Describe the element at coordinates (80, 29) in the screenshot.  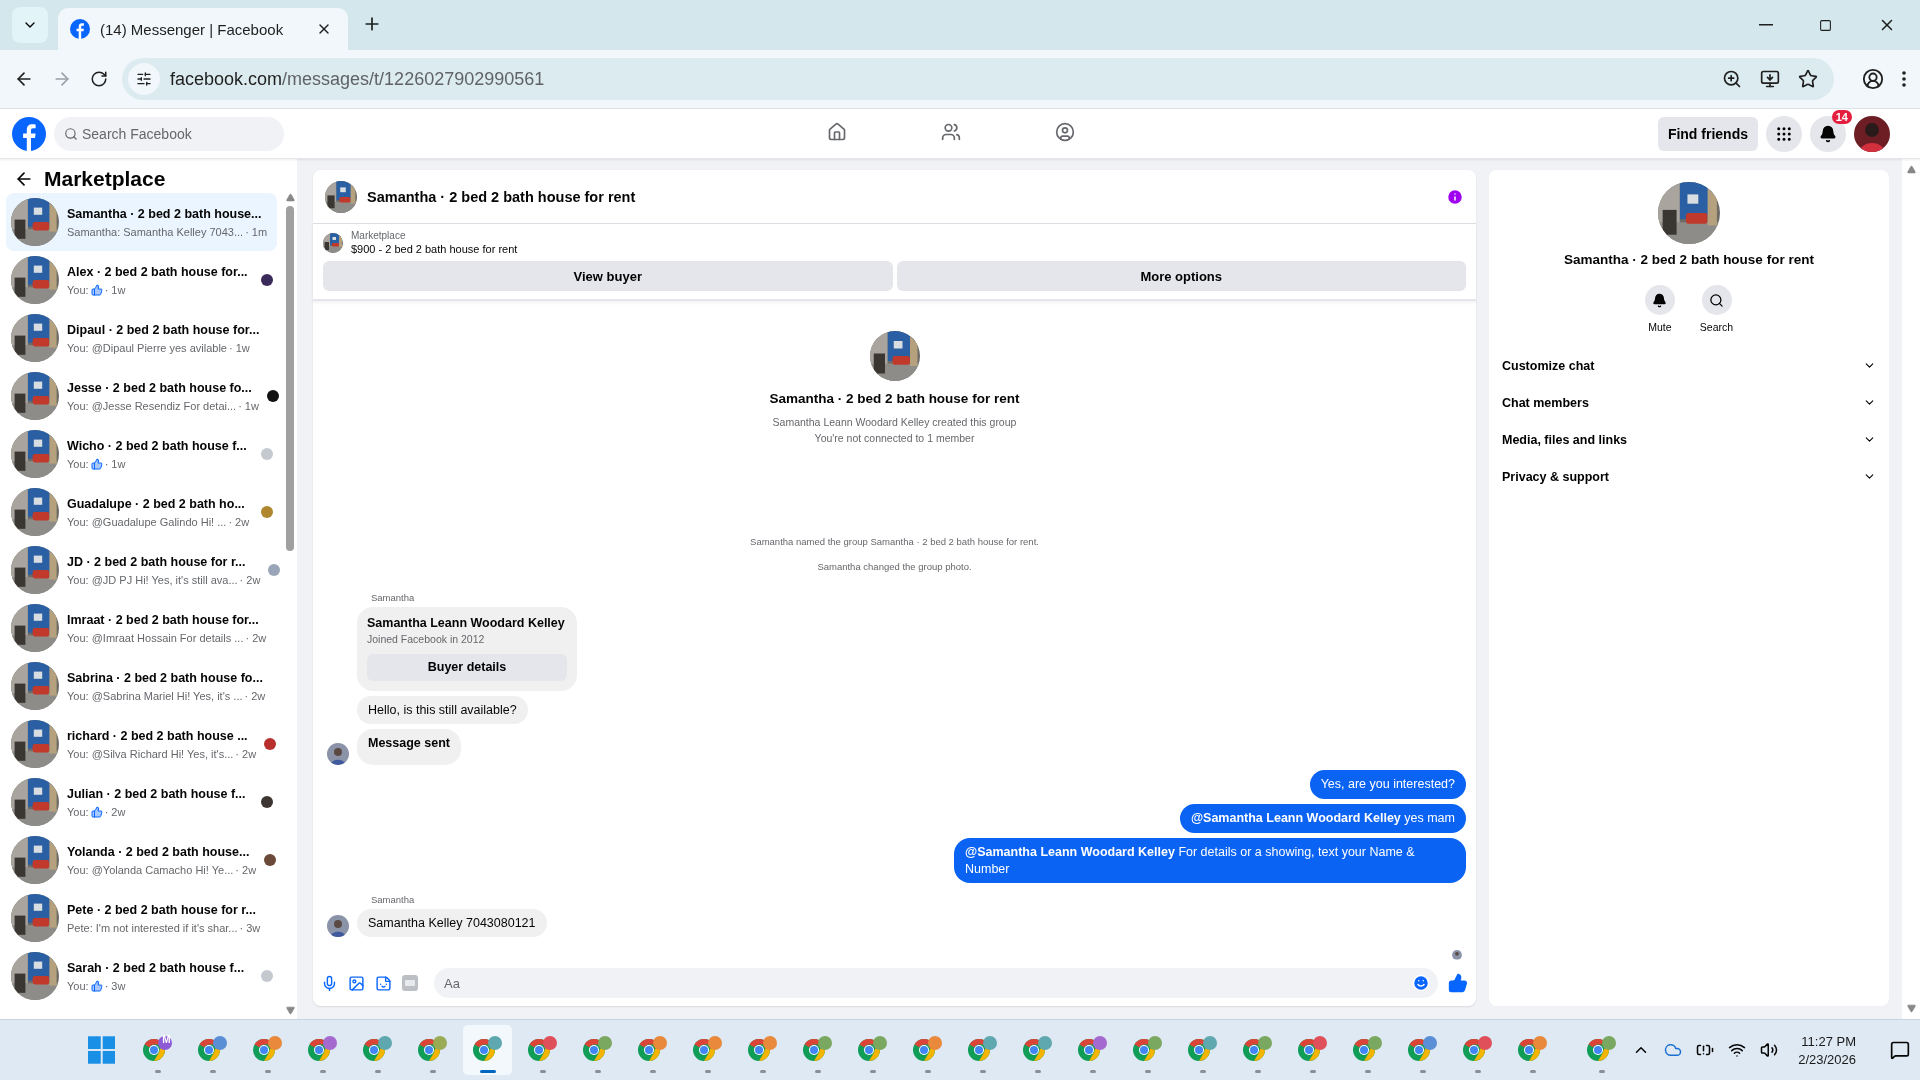
I see `facebook-favicon-icon` at that location.